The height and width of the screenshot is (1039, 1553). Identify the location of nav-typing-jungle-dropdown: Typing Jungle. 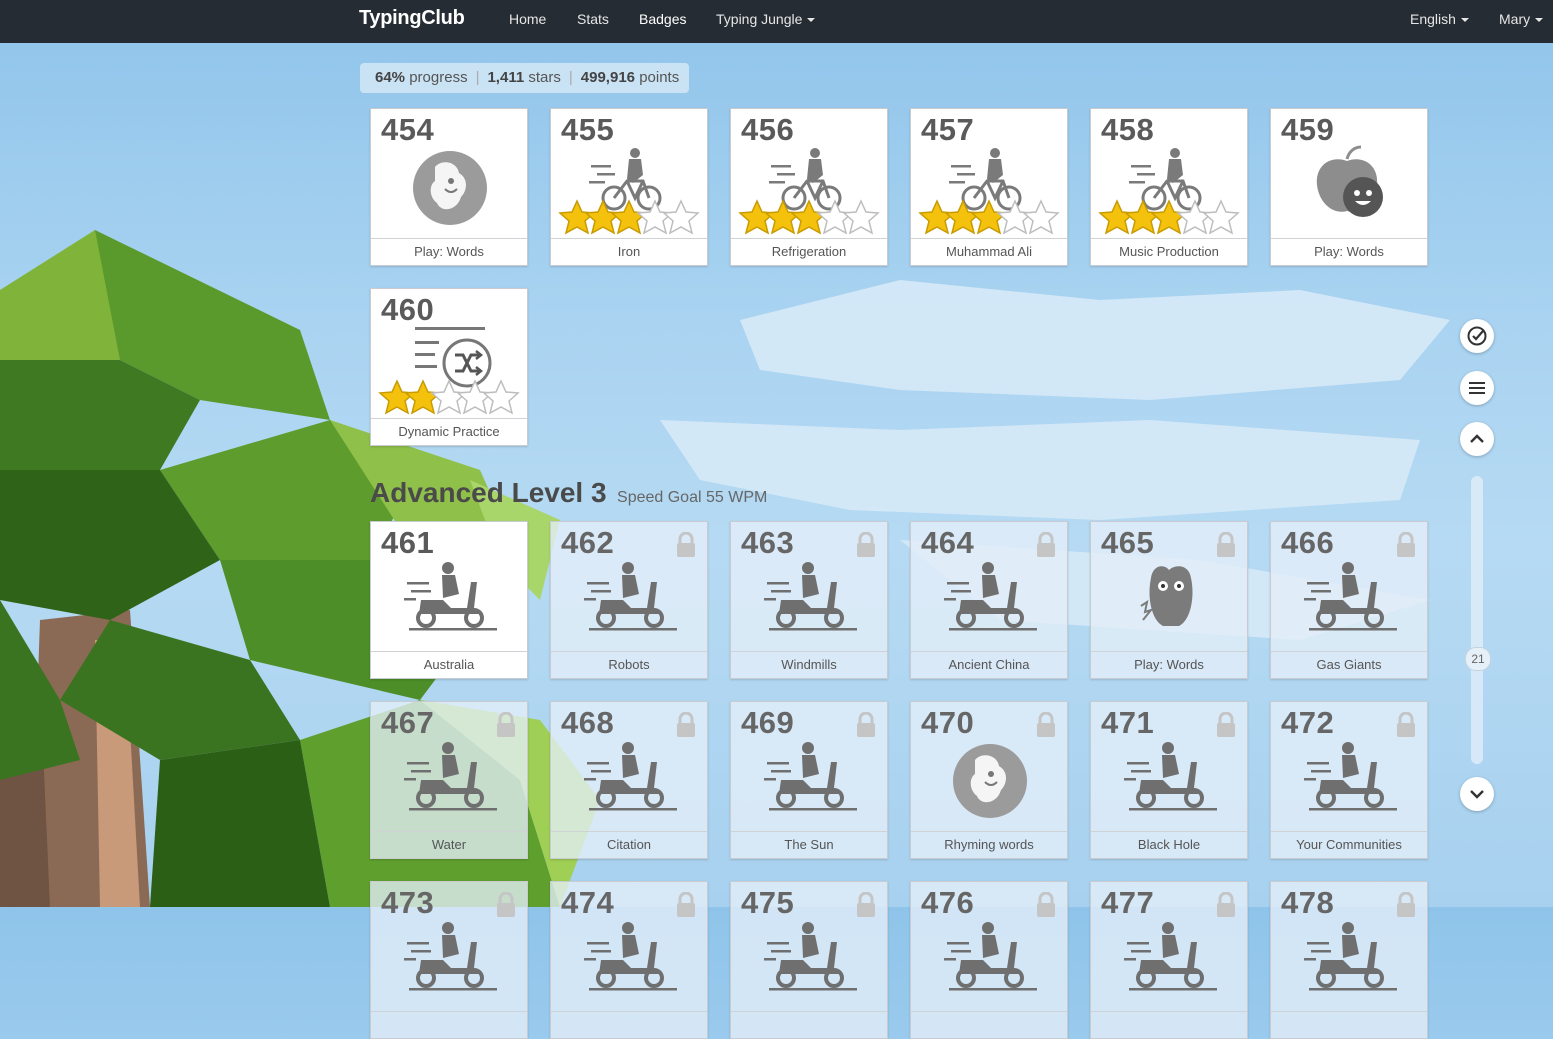
(766, 19).